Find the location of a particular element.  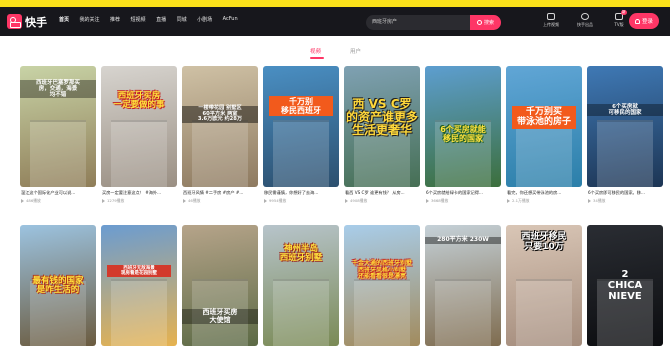

video-views: 4908播放 is located at coordinates (356, 200).